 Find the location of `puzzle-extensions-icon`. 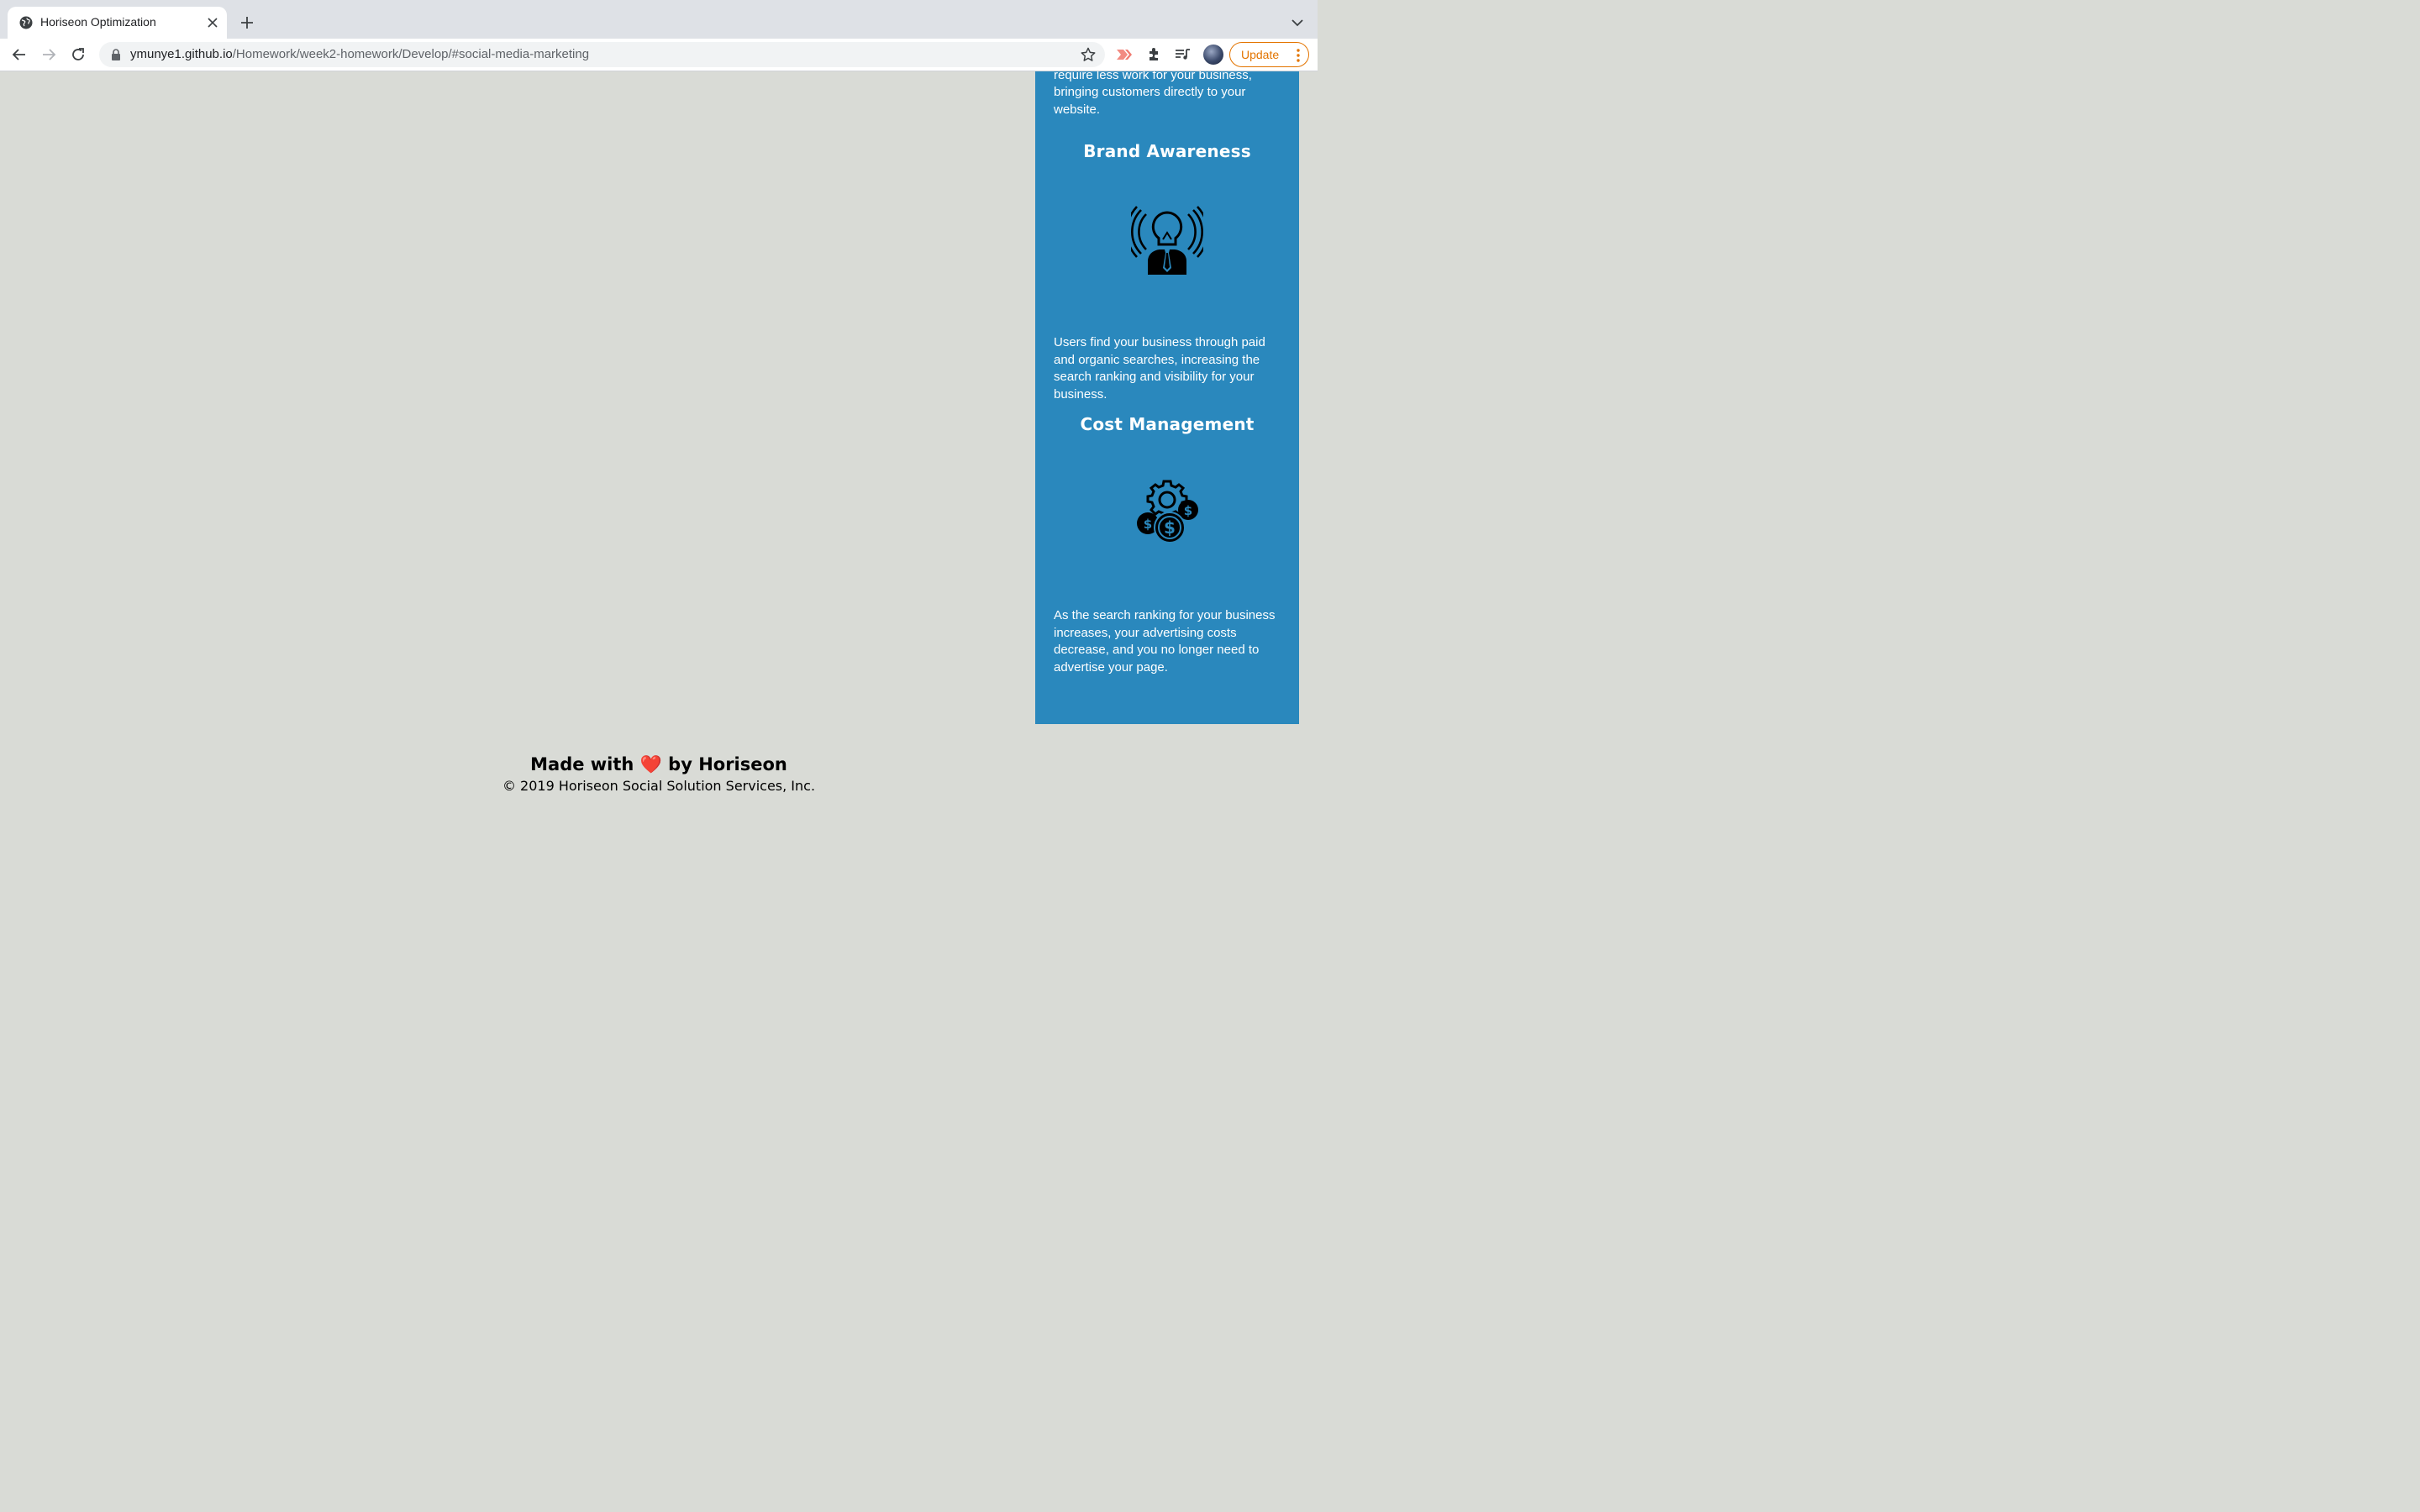

puzzle-extensions-icon is located at coordinates (1154, 54).